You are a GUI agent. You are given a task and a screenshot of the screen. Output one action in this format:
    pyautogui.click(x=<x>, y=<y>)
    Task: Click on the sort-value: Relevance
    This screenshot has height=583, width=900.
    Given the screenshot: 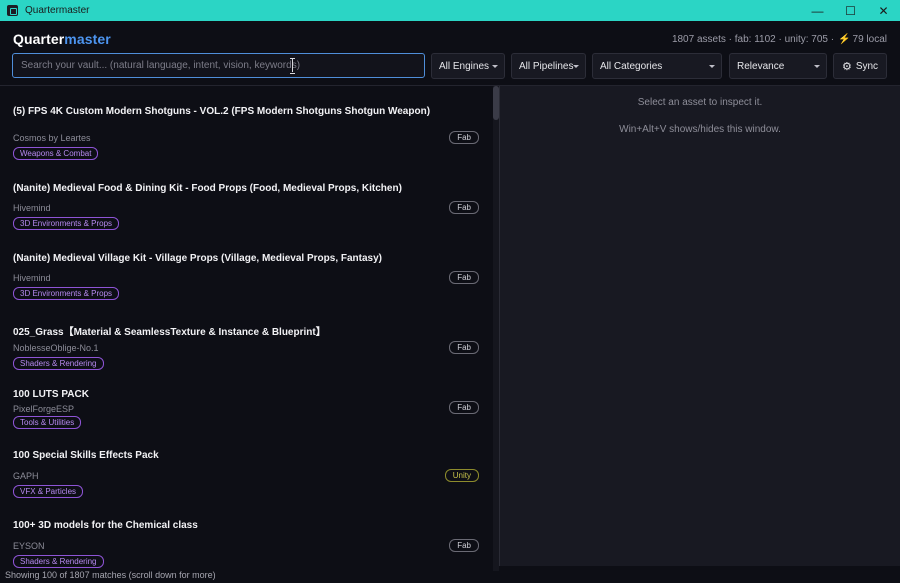 What is the action you would take?
    pyautogui.click(x=761, y=66)
    